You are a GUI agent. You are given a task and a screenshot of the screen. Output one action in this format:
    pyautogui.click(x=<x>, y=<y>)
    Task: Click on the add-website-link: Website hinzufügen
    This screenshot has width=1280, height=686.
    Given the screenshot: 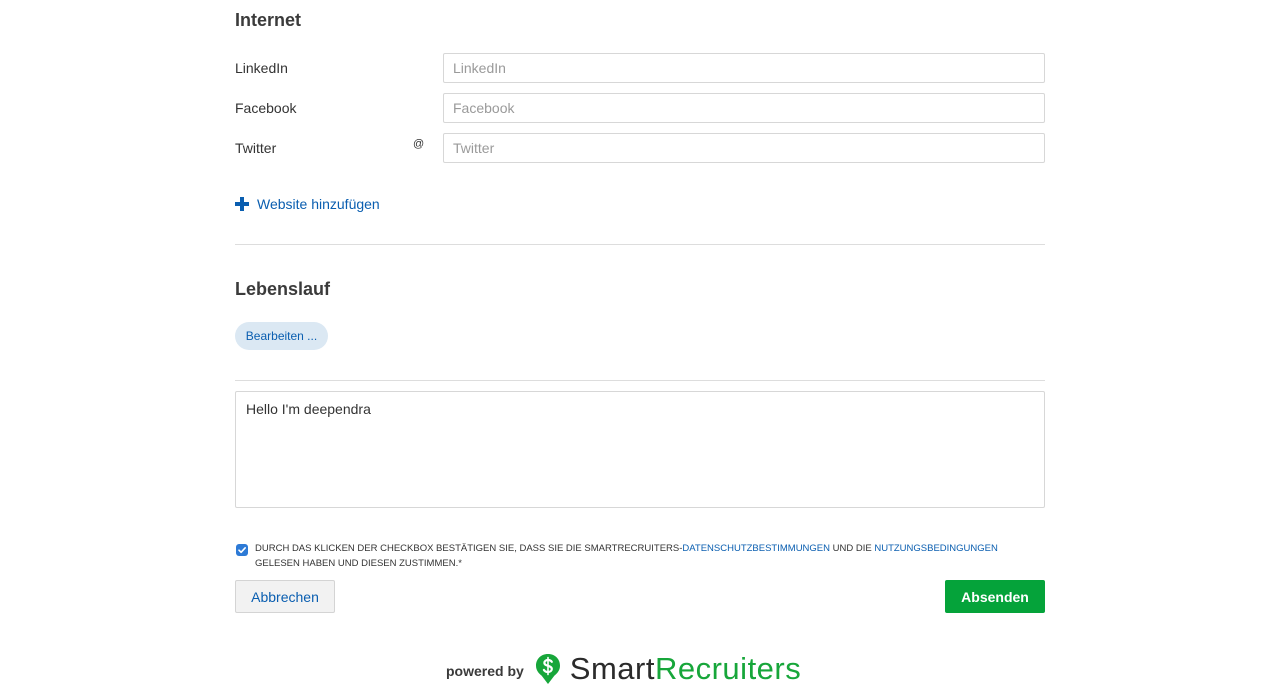 What is the action you would take?
    pyautogui.click(x=307, y=204)
    